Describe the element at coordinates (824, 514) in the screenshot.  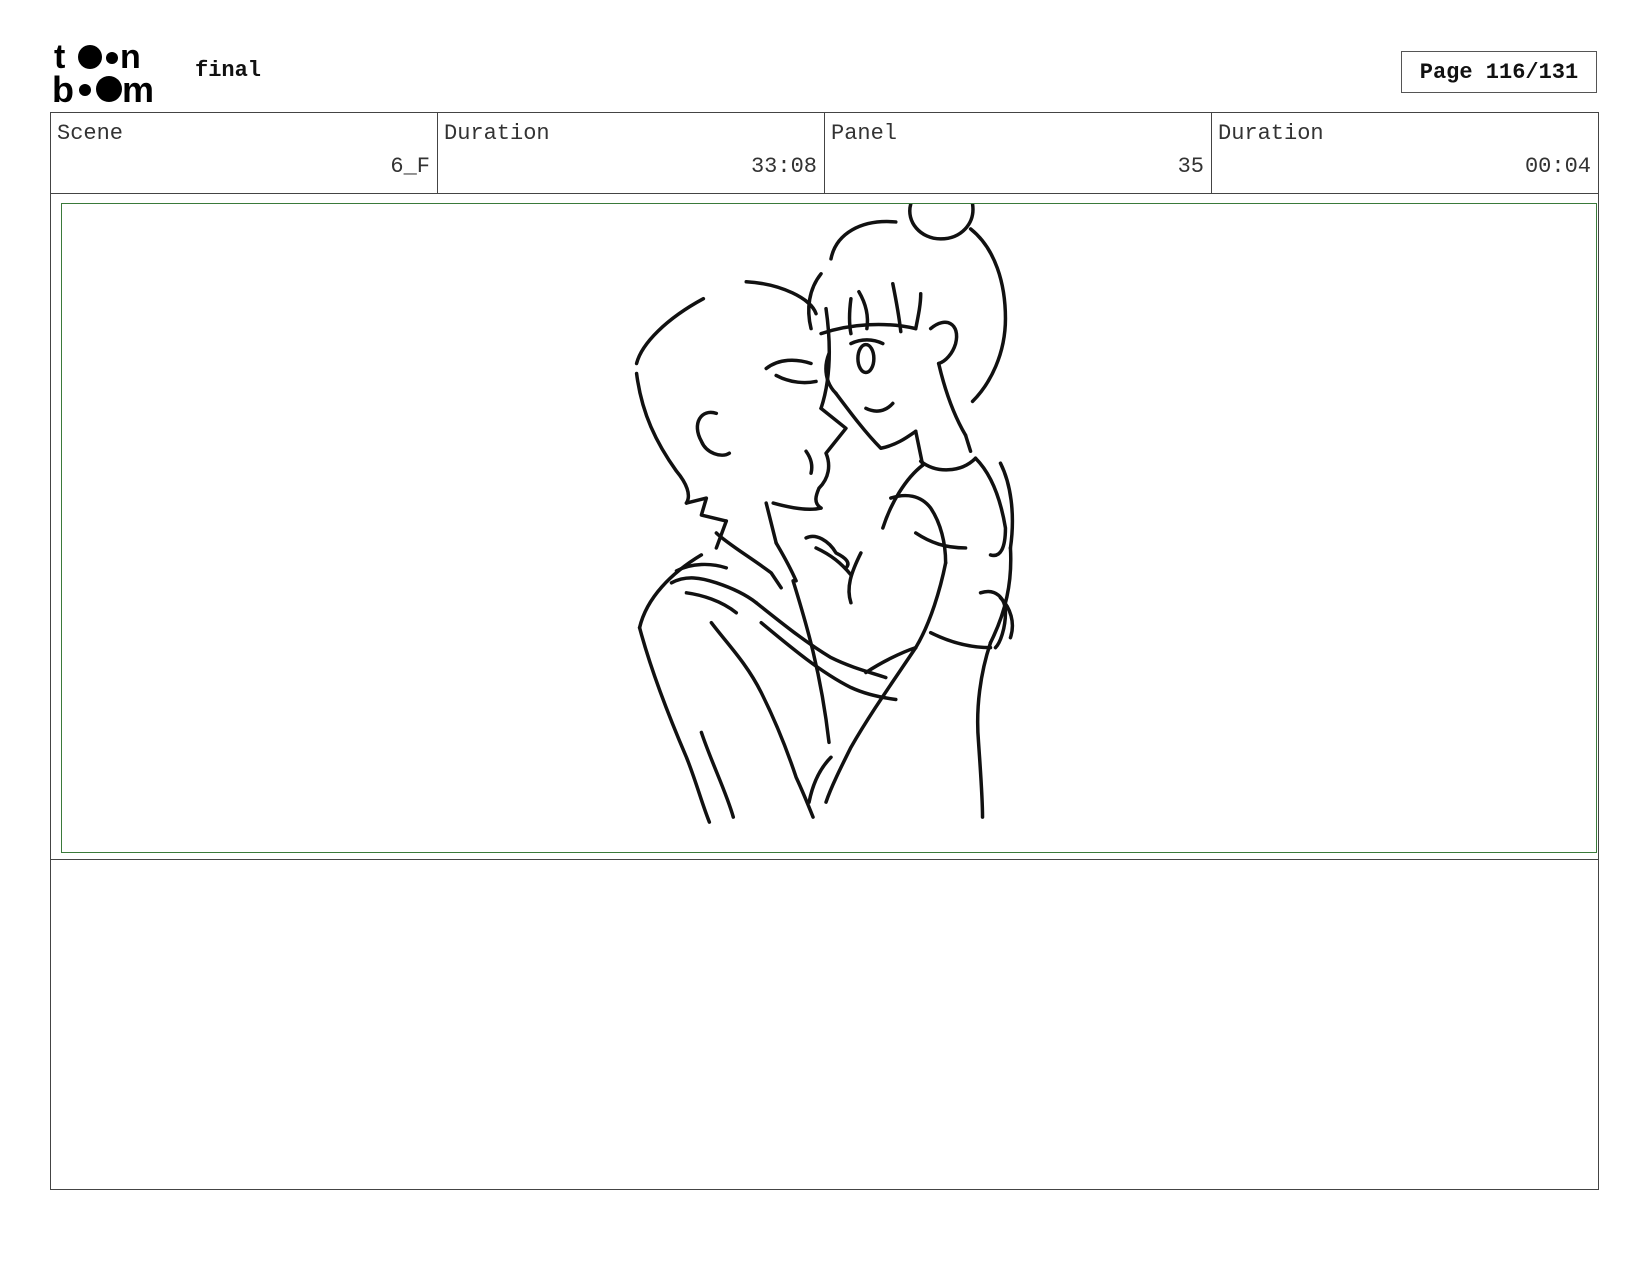
I see `sketch-couple-embrace-icon` at that location.